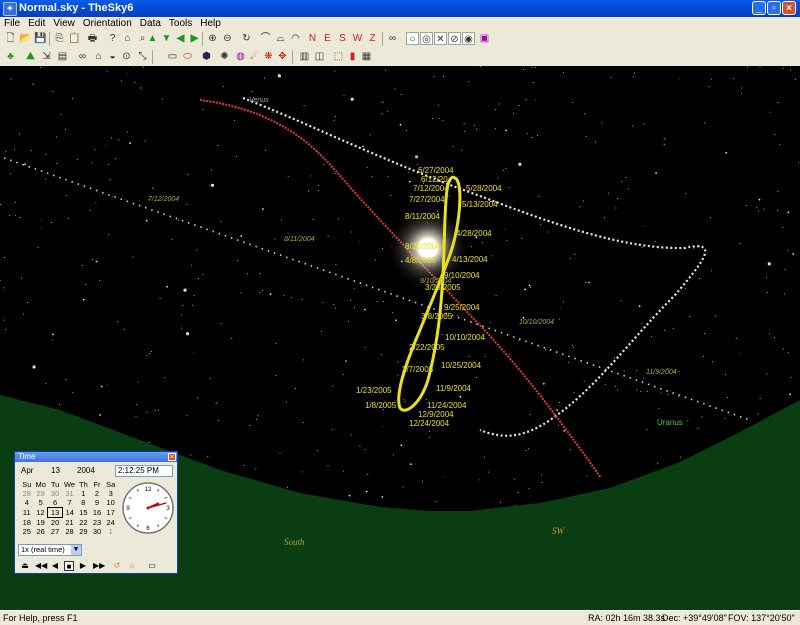  Describe the element at coordinates (74, 38) in the screenshot. I see `paste-icon: 📋` at that location.